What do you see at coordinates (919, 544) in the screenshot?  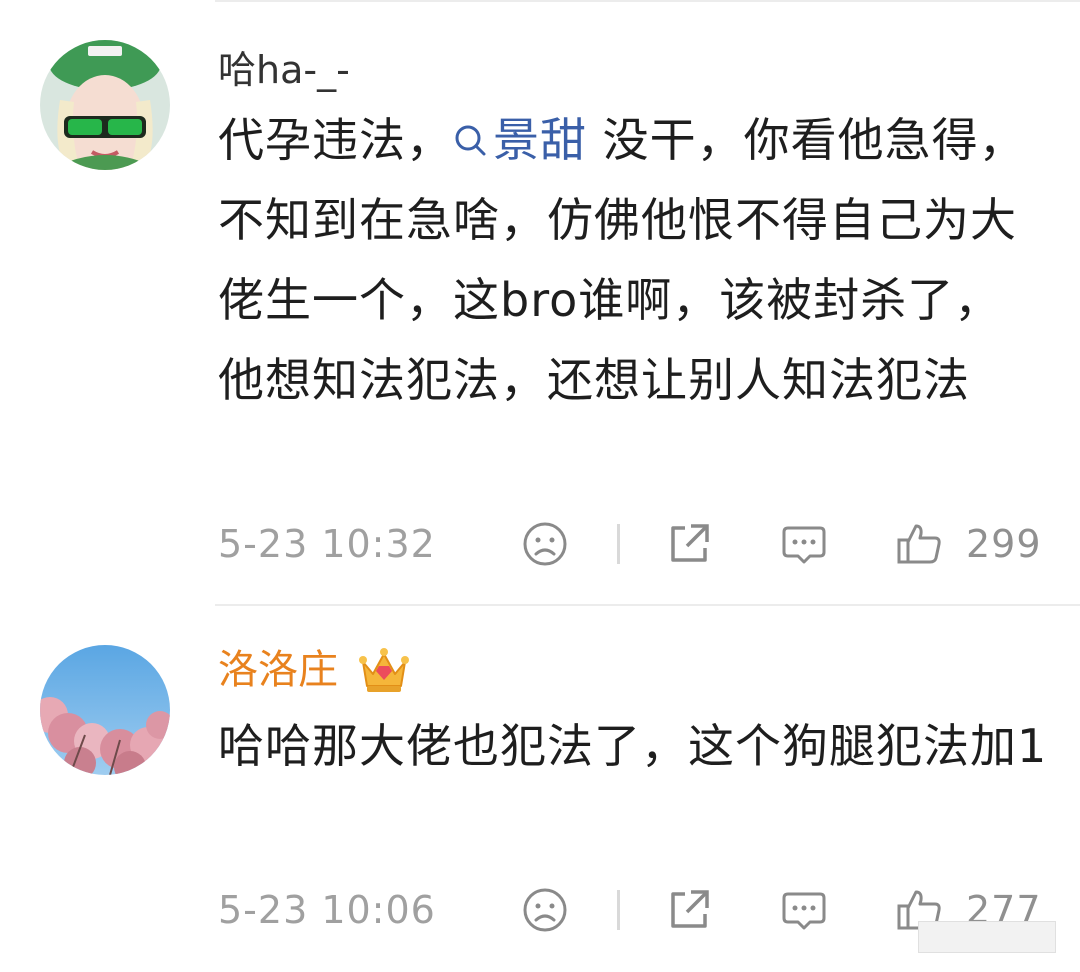 I see `thumbs-up-icon` at bounding box center [919, 544].